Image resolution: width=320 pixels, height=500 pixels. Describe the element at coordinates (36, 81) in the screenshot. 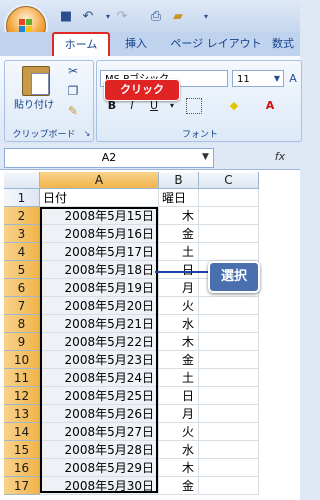

I see `paste-icon` at that location.